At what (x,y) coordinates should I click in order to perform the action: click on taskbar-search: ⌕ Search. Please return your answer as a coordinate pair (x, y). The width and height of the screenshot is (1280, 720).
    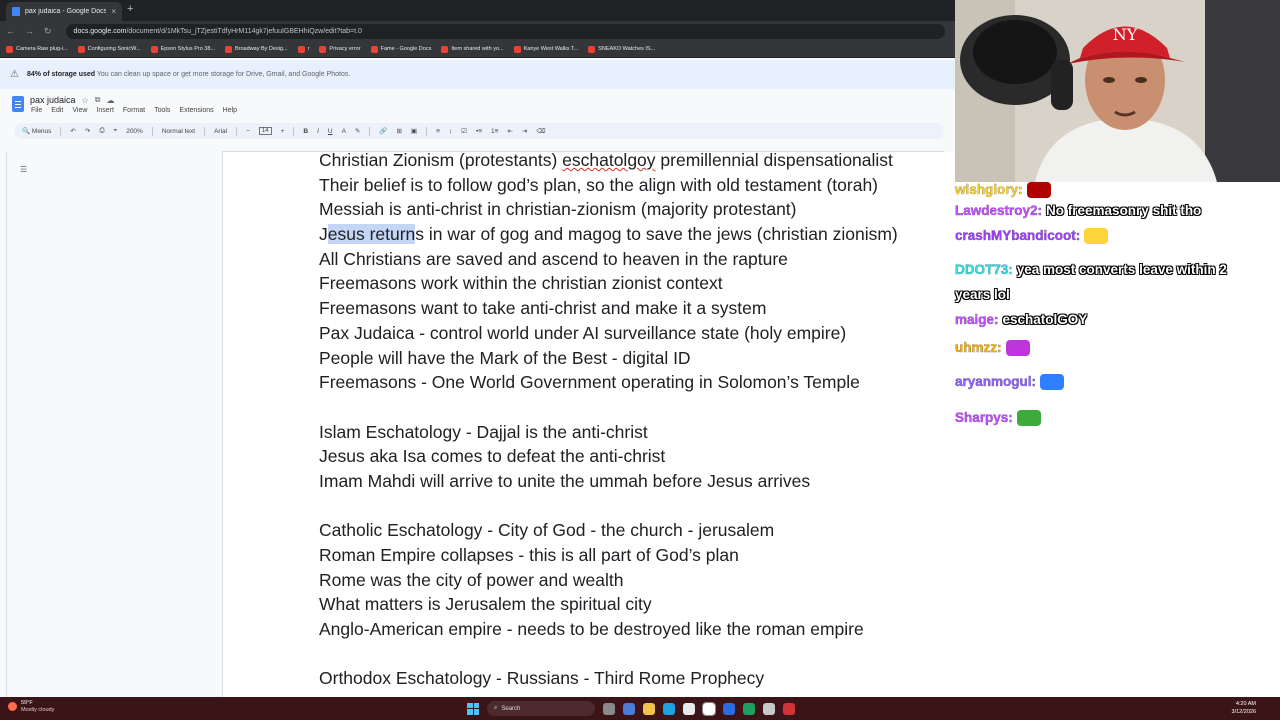
    Looking at the image, I should click on (541, 708).